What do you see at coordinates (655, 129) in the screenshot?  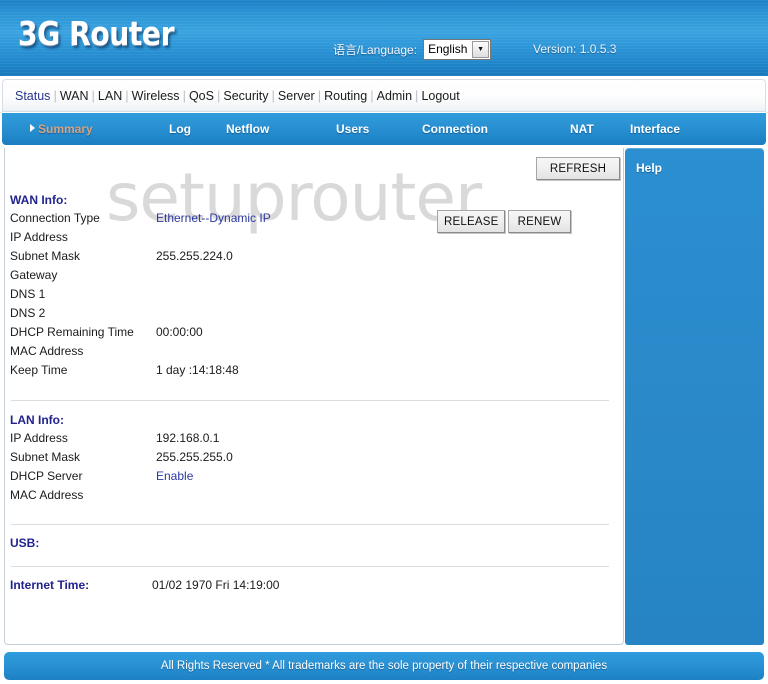 I see `subnav-item-interface: Interface` at bounding box center [655, 129].